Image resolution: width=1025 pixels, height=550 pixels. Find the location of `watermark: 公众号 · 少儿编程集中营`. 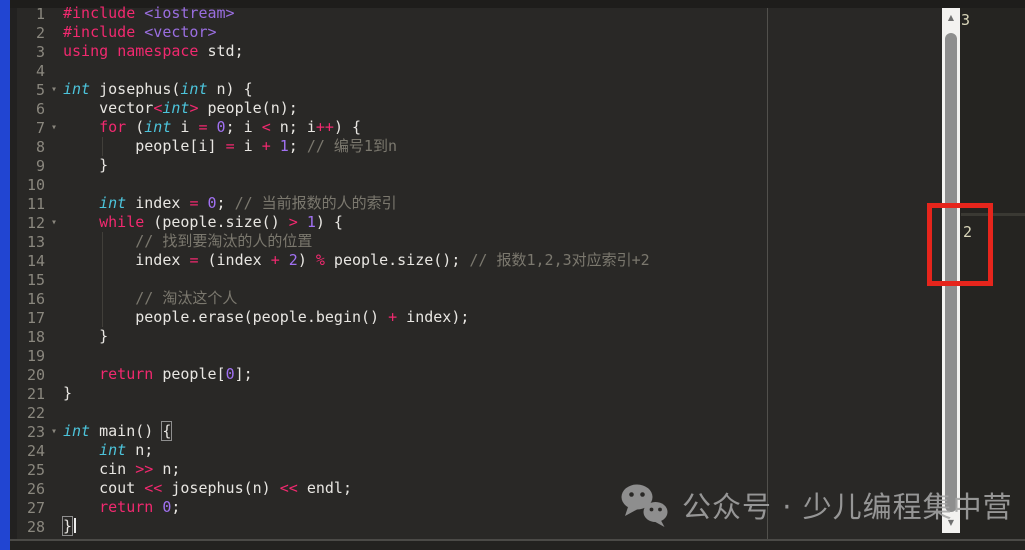

watermark: 公众号 · 少儿编程集中营 is located at coordinates (815, 505).